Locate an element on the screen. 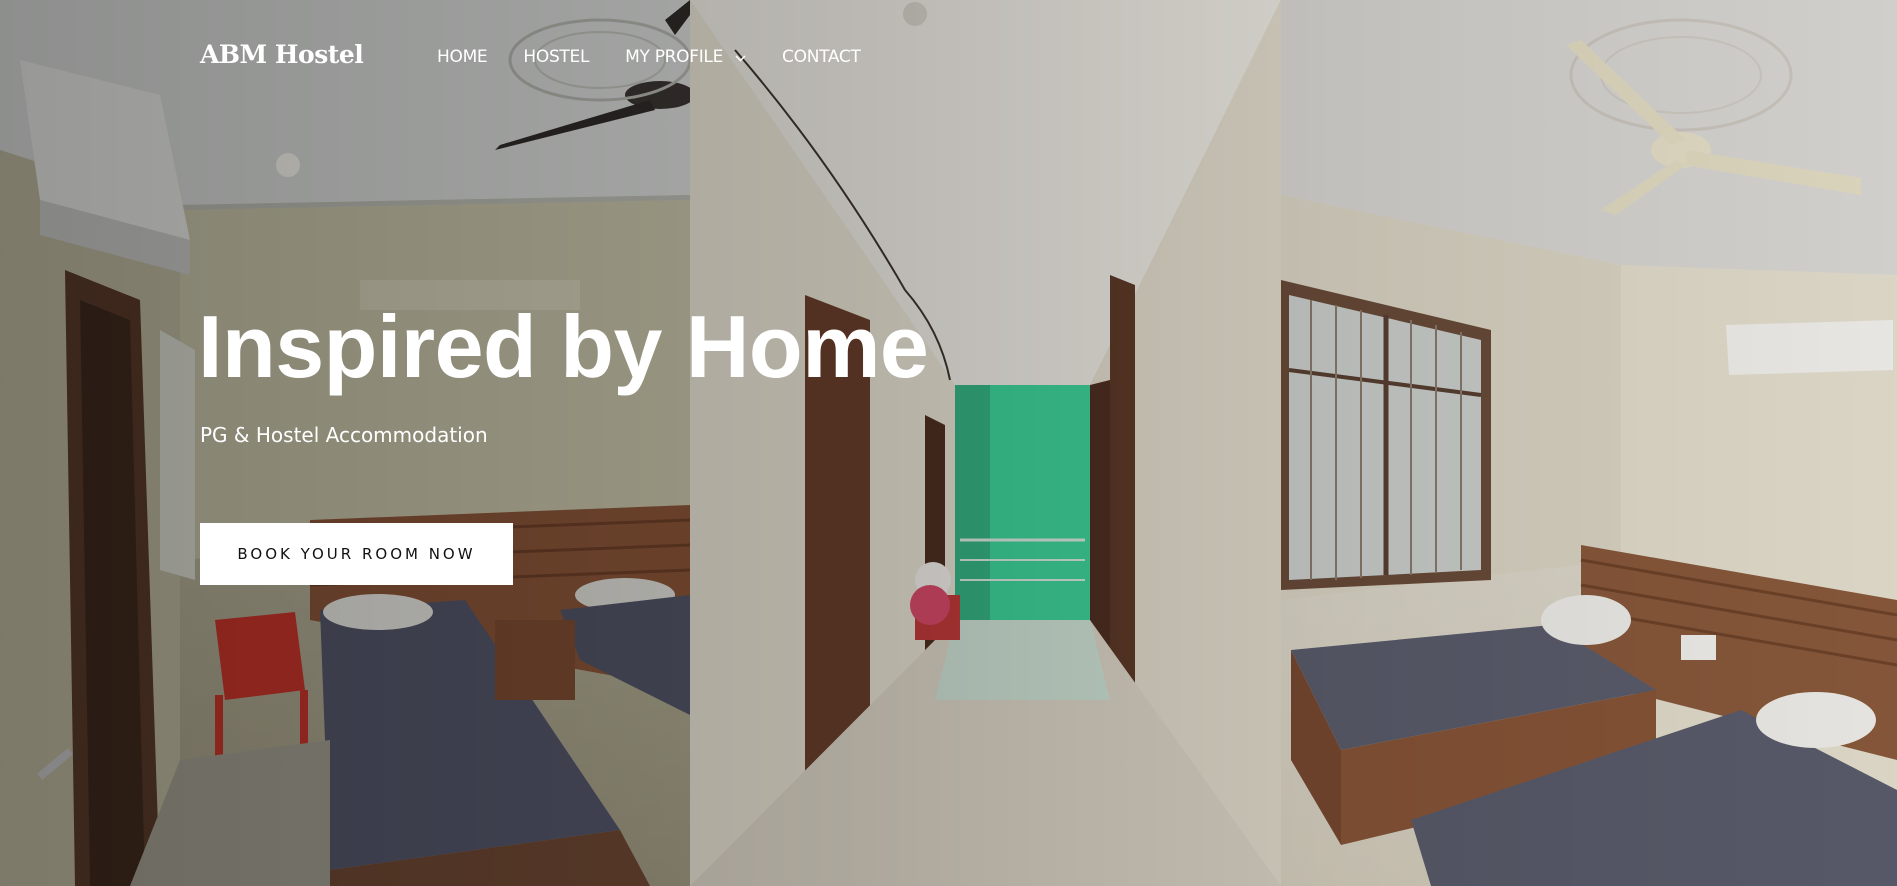 The width and height of the screenshot is (1897, 886). chevron-down-icon is located at coordinates (740, 57).